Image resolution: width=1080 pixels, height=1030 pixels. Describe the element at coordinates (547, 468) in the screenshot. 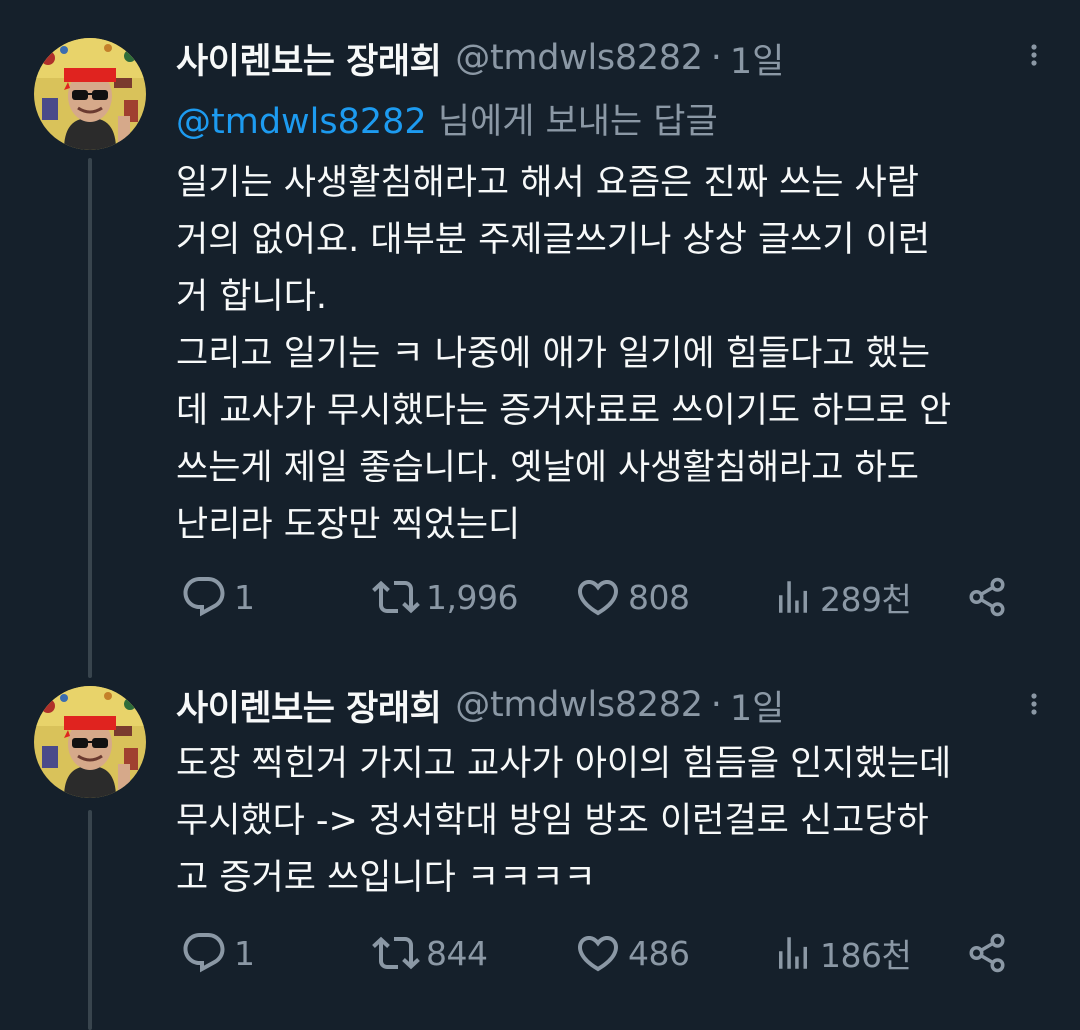

I see `tweet-text-line: 쓰는게 제일 좋습니다. 옛날에 사생활침해라고 하도` at that location.